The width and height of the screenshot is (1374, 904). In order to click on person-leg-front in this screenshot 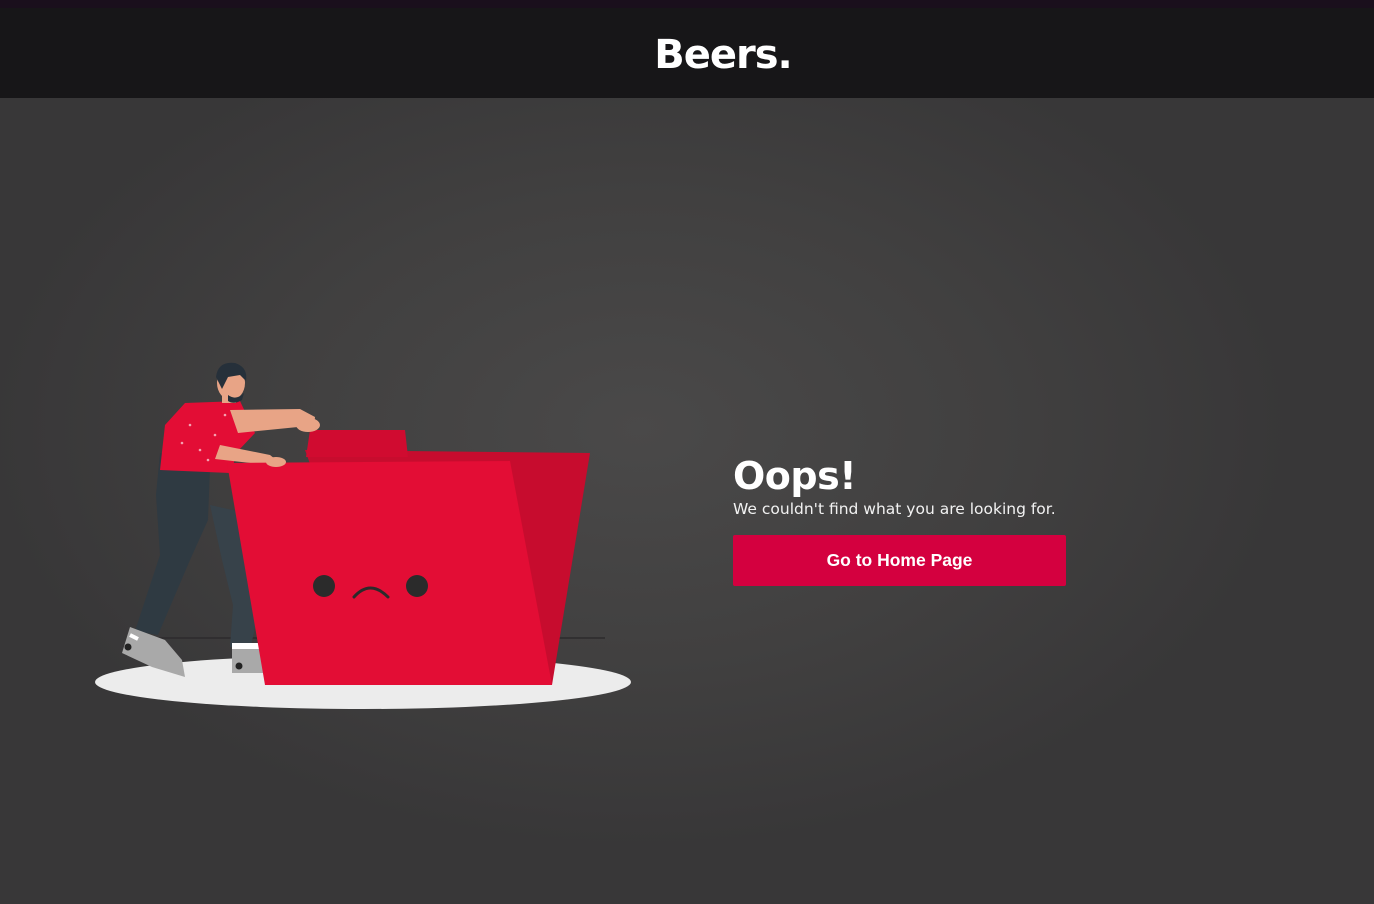, I will do `click(172, 544)`.